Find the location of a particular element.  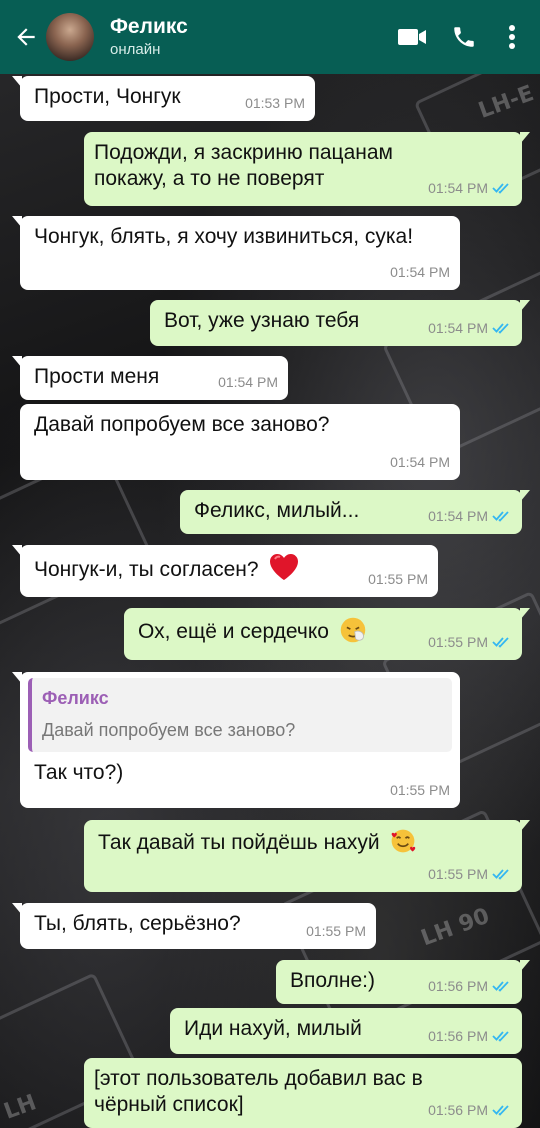

message-text: Чонгук-и, ты согласен? is located at coordinates (146, 569).